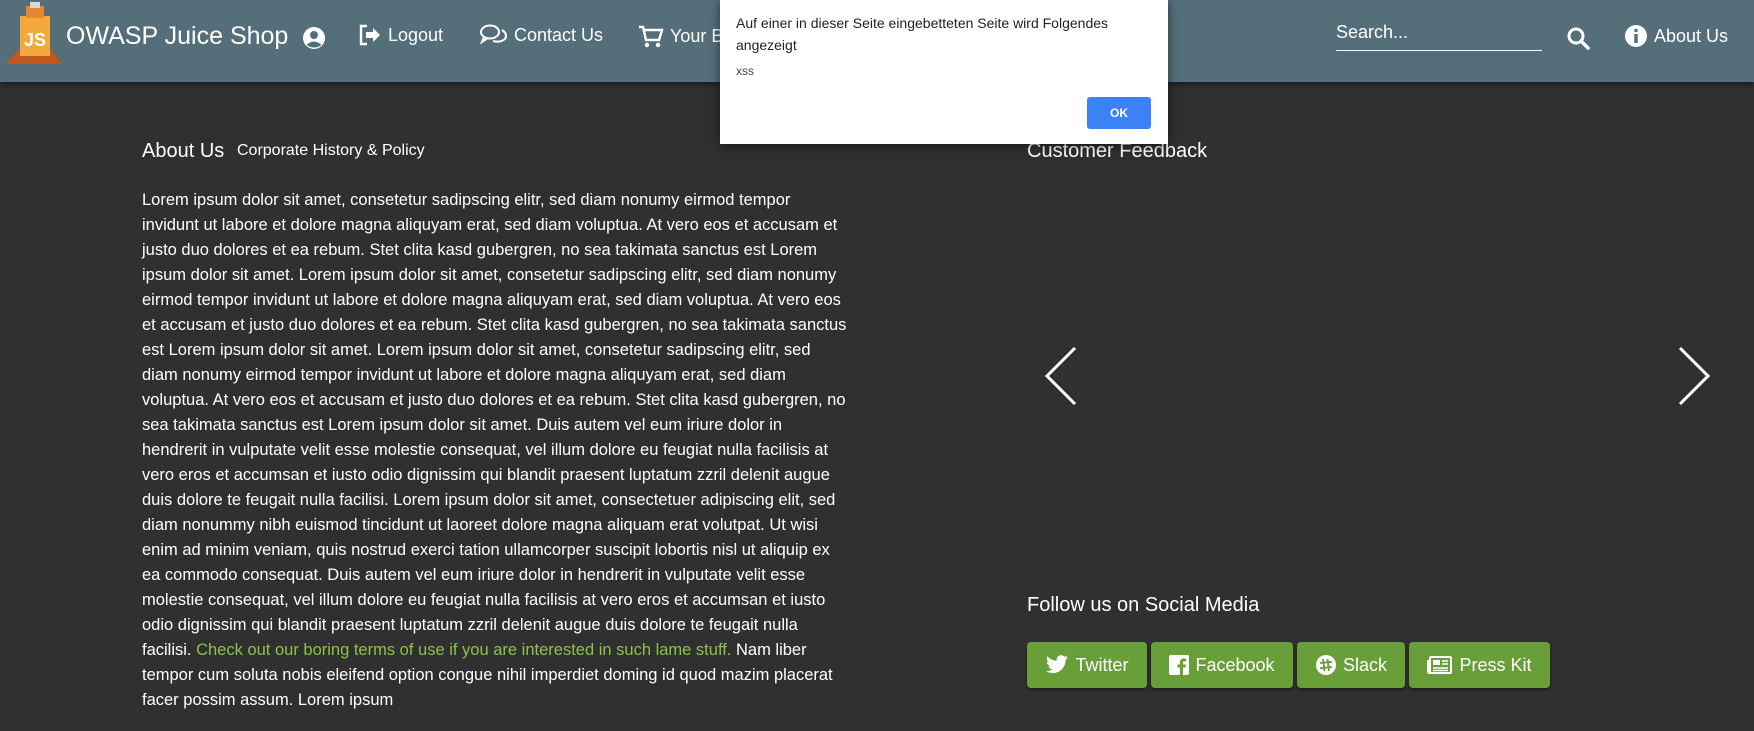 The height and width of the screenshot is (731, 1754). I want to click on slack-label: Slack, so click(1364, 664).